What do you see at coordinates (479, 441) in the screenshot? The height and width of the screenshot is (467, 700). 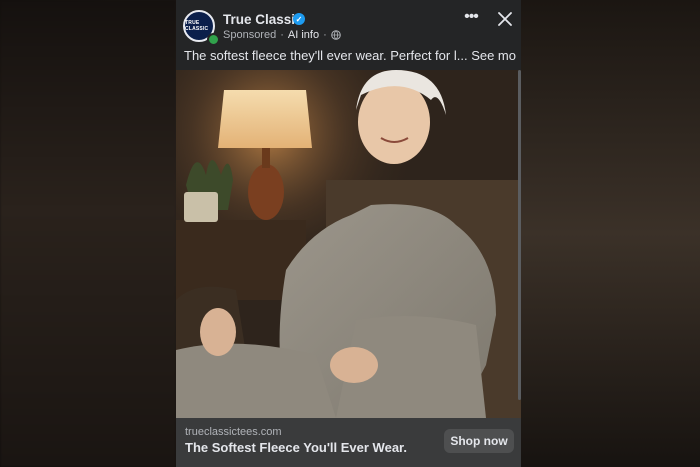 I see `shop-now-button: Shop now` at bounding box center [479, 441].